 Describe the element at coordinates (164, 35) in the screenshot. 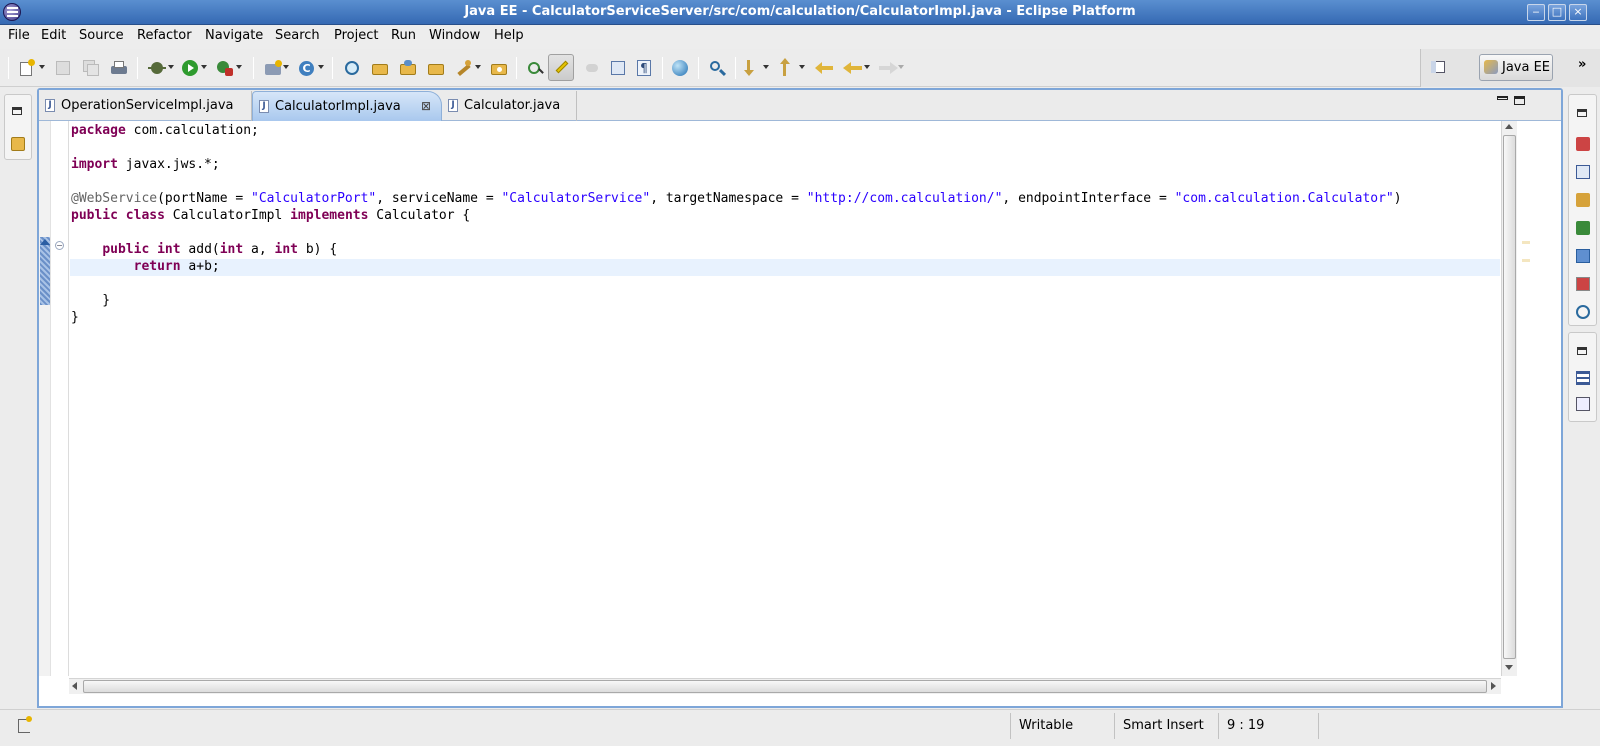

I see `menu-refactor: Refactor` at that location.